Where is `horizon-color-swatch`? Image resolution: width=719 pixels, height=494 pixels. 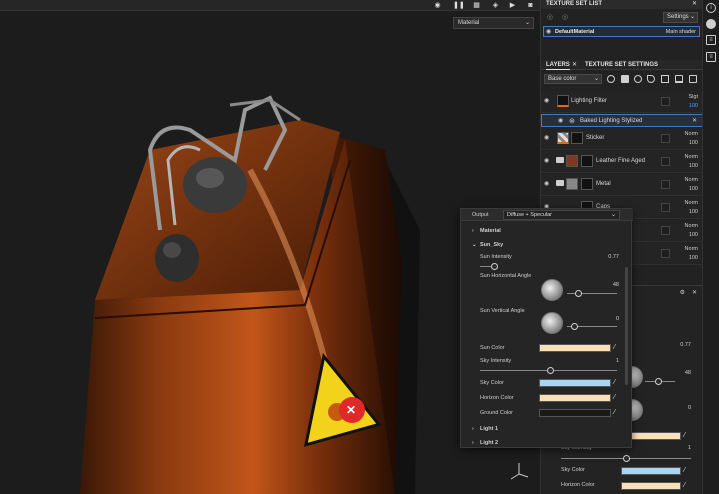
horizon-color-swatch is located at coordinates (575, 398).